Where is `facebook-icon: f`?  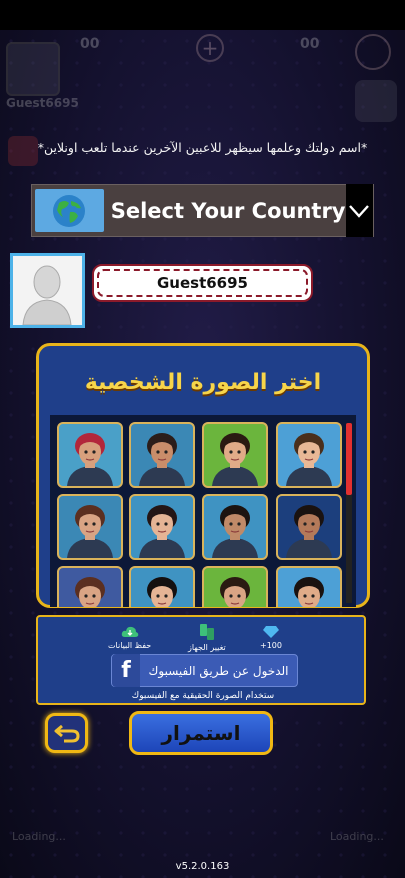 facebook-icon: f is located at coordinates (126, 670).